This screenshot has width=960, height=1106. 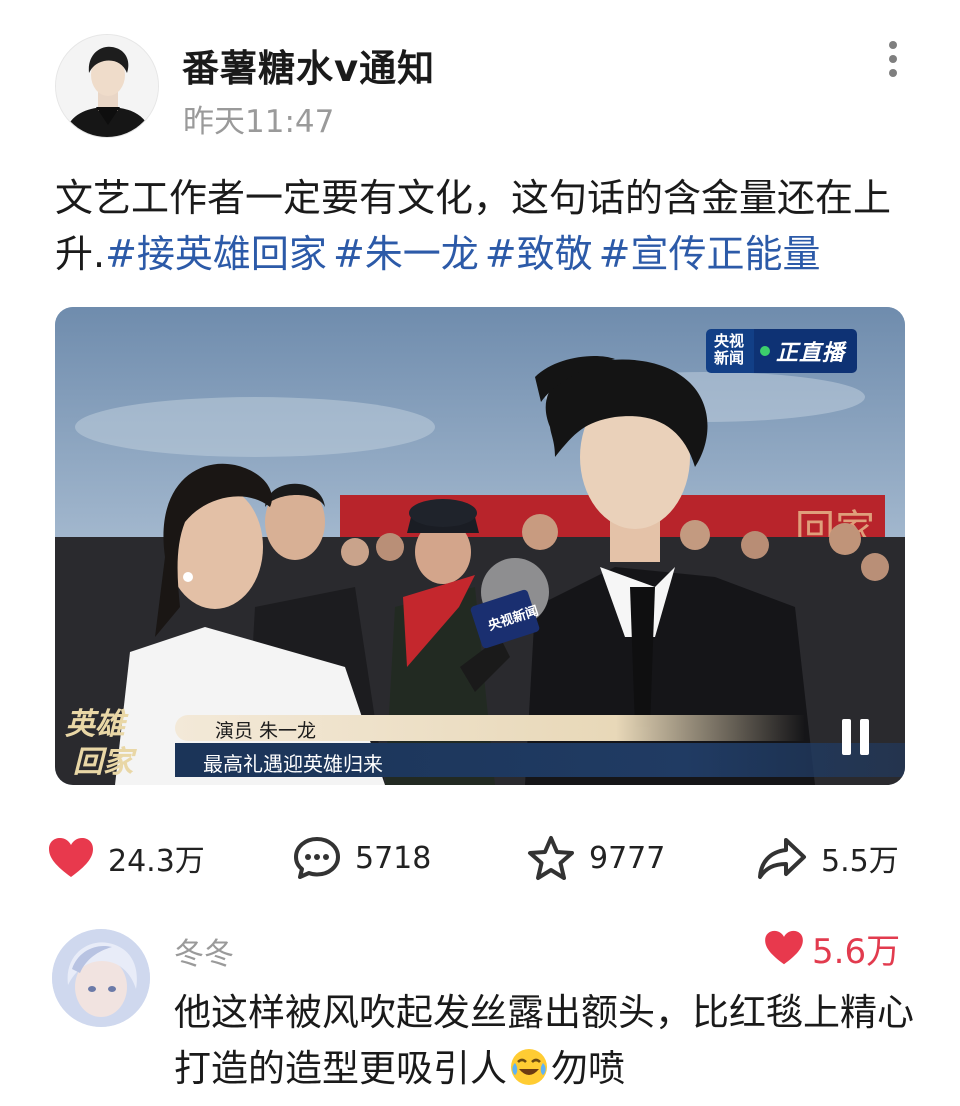 What do you see at coordinates (856, 951) in the screenshot?
I see `comment-like-count: 5.6万` at bounding box center [856, 951].